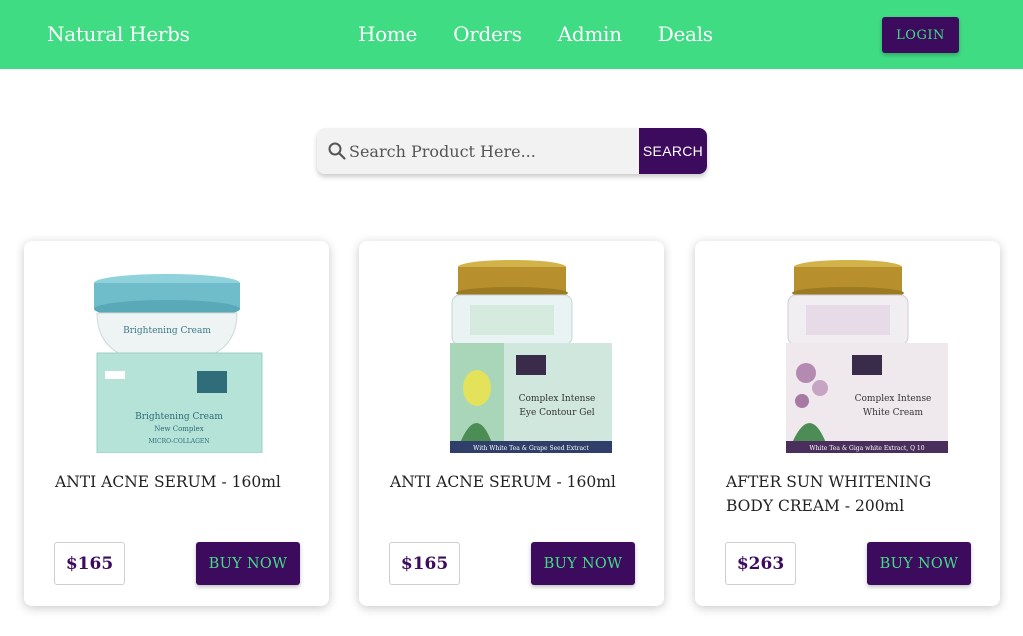  I want to click on search-bar: SEARCH, so click(512, 151).